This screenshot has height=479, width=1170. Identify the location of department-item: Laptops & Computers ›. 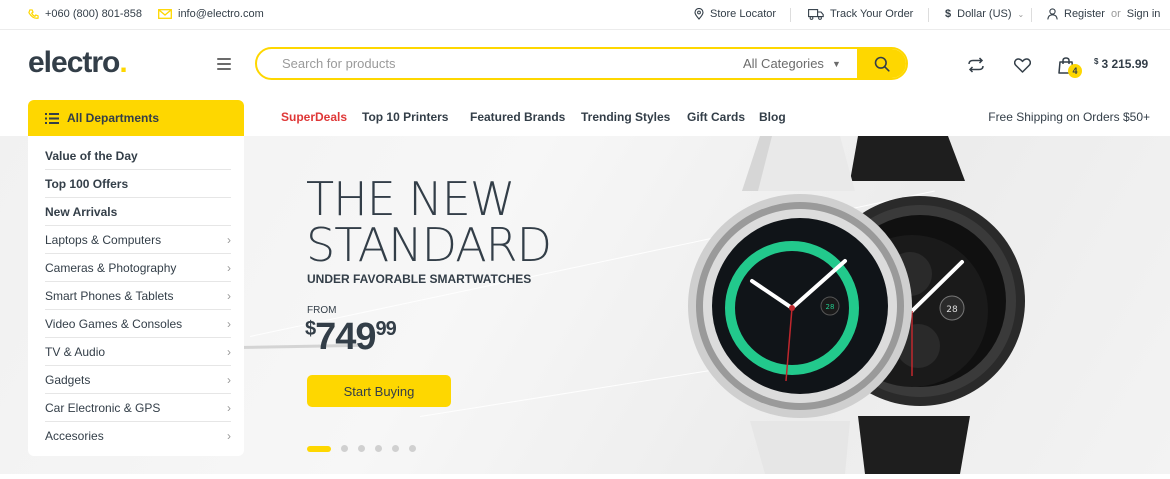
(138, 240).